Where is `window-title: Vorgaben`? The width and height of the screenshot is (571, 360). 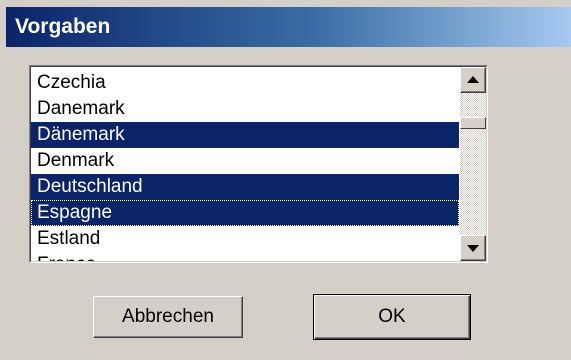 window-title: Vorgaben is located at coordinates (63, 26).